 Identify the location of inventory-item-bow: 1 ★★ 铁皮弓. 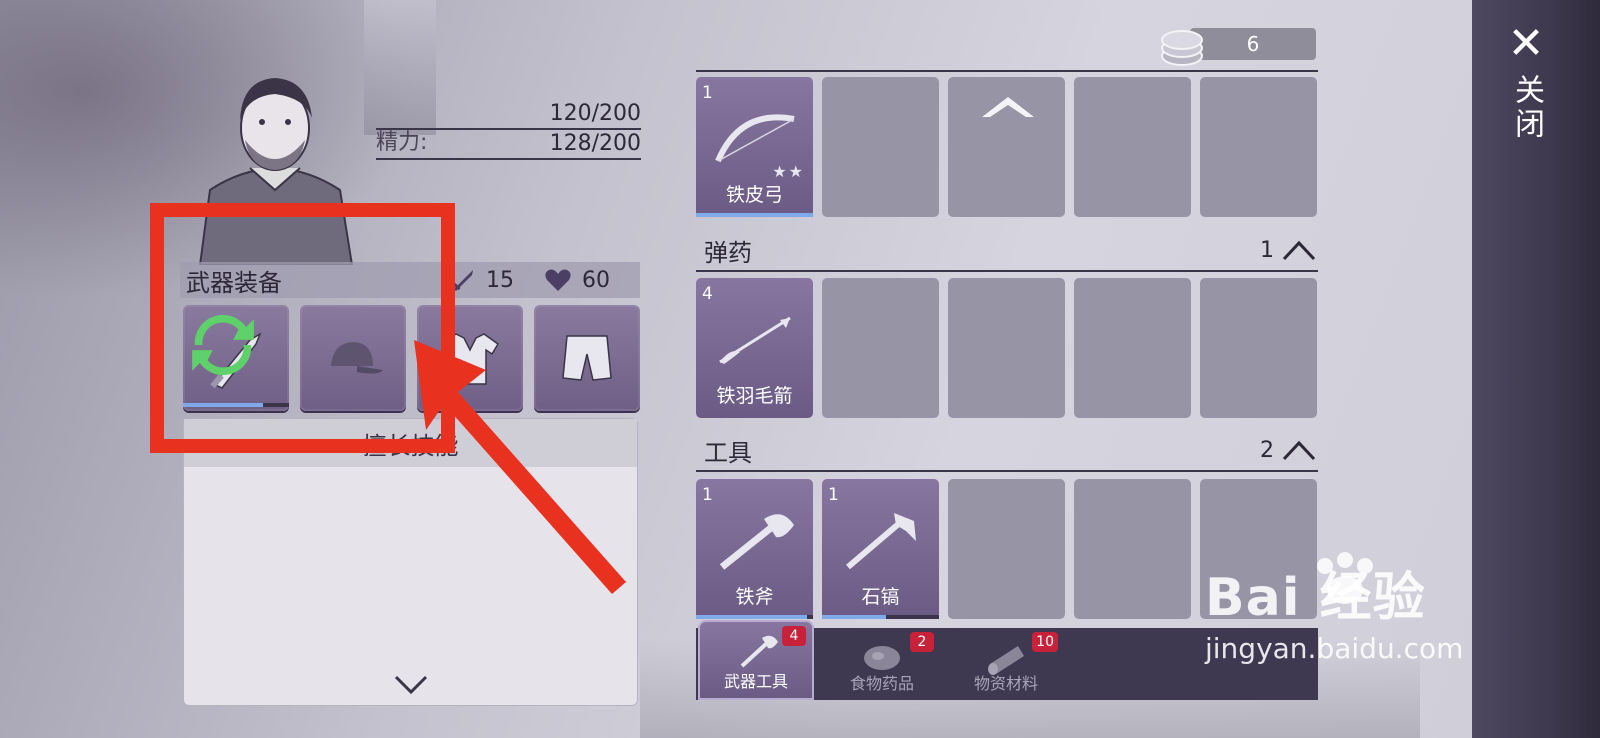
(754, 147).